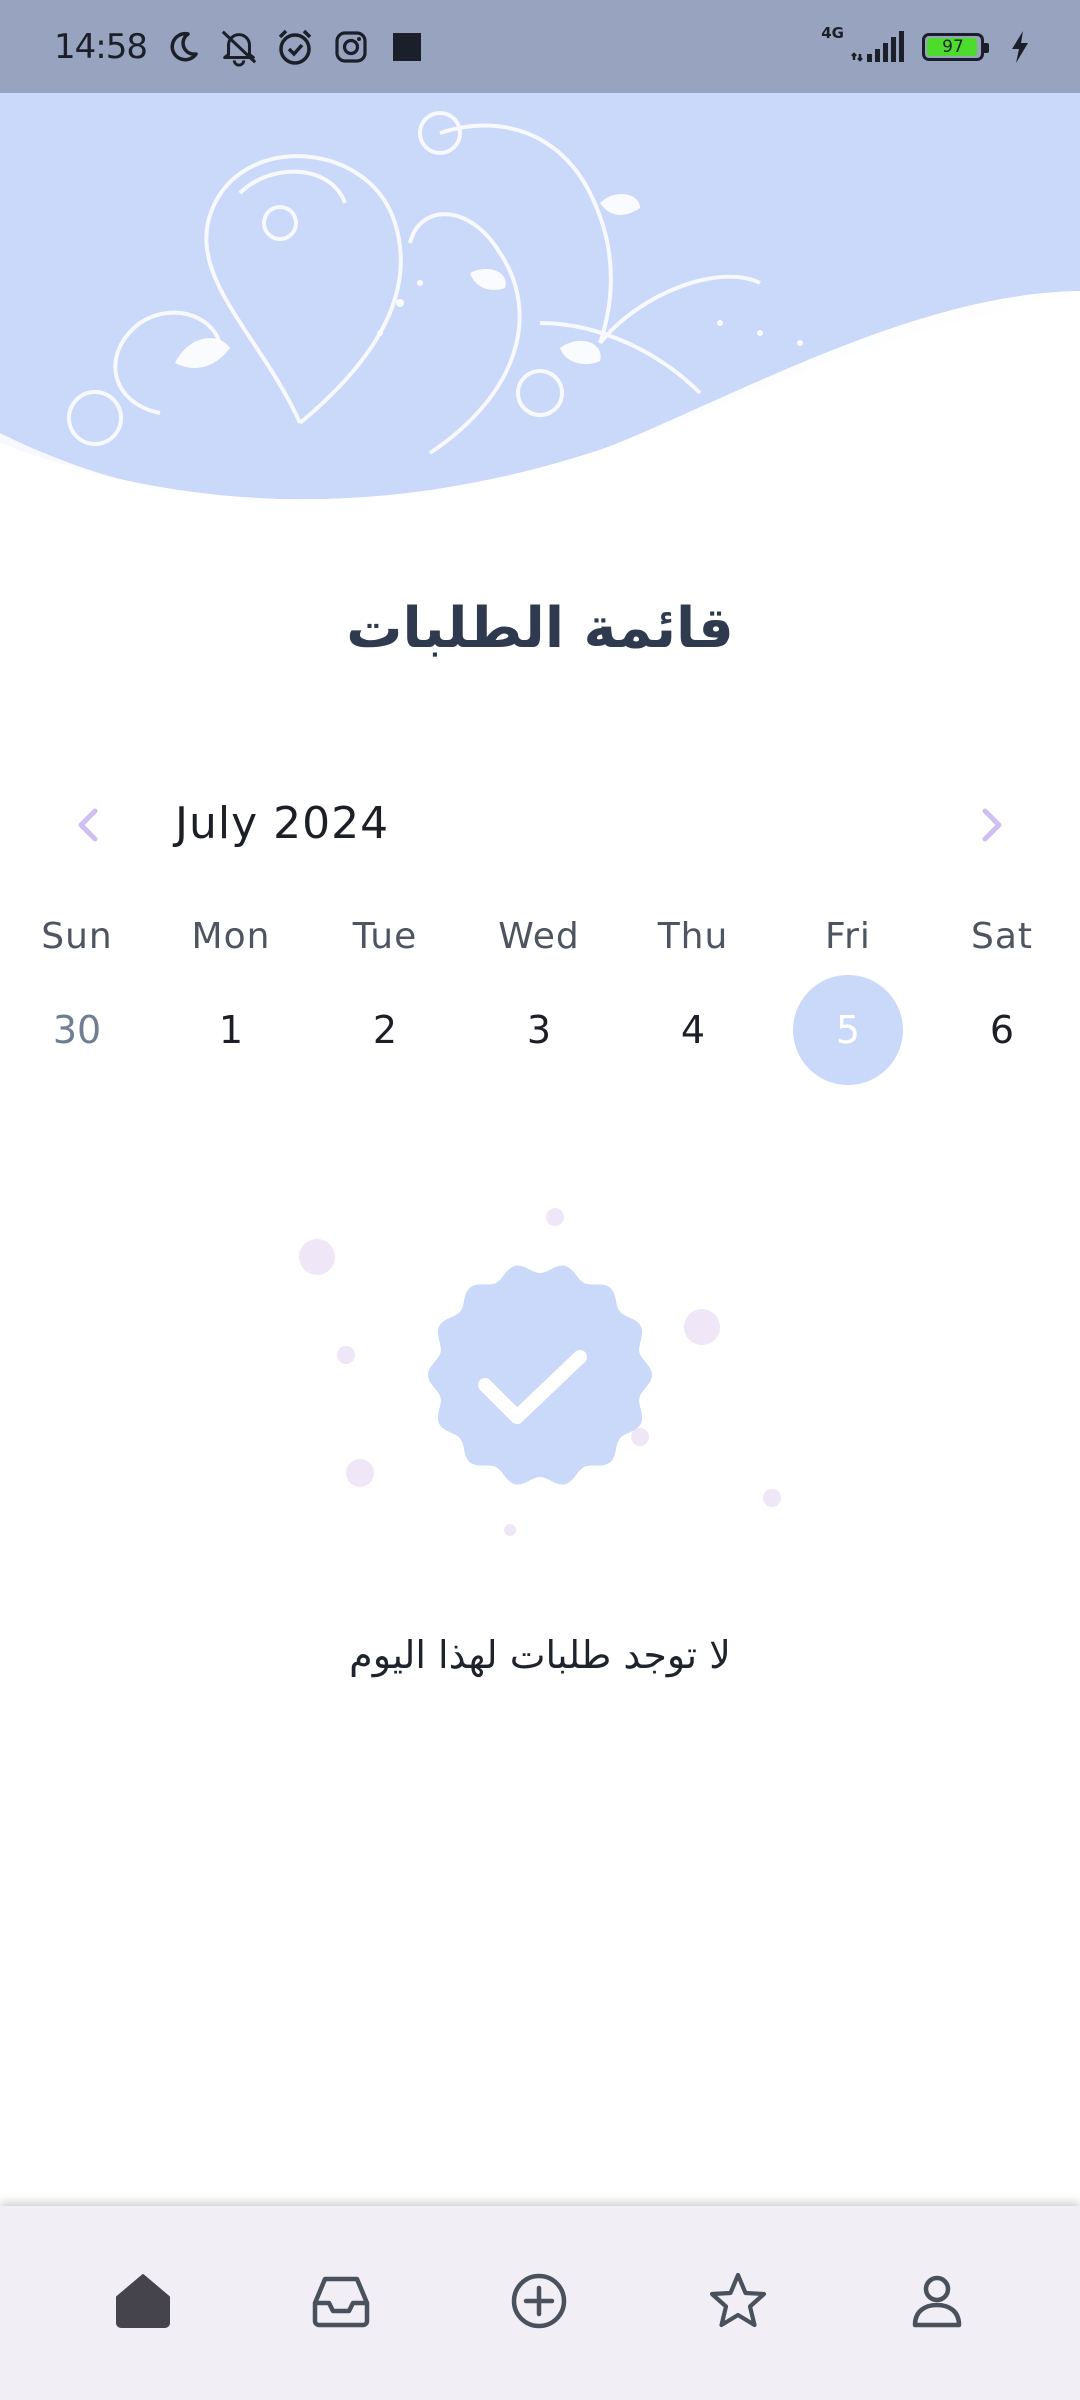 This screenshot has height=2400, width=1080. Describe the element at coordinates (540, 1372) in the screenshot. I see `badge-check-icon` at that location.